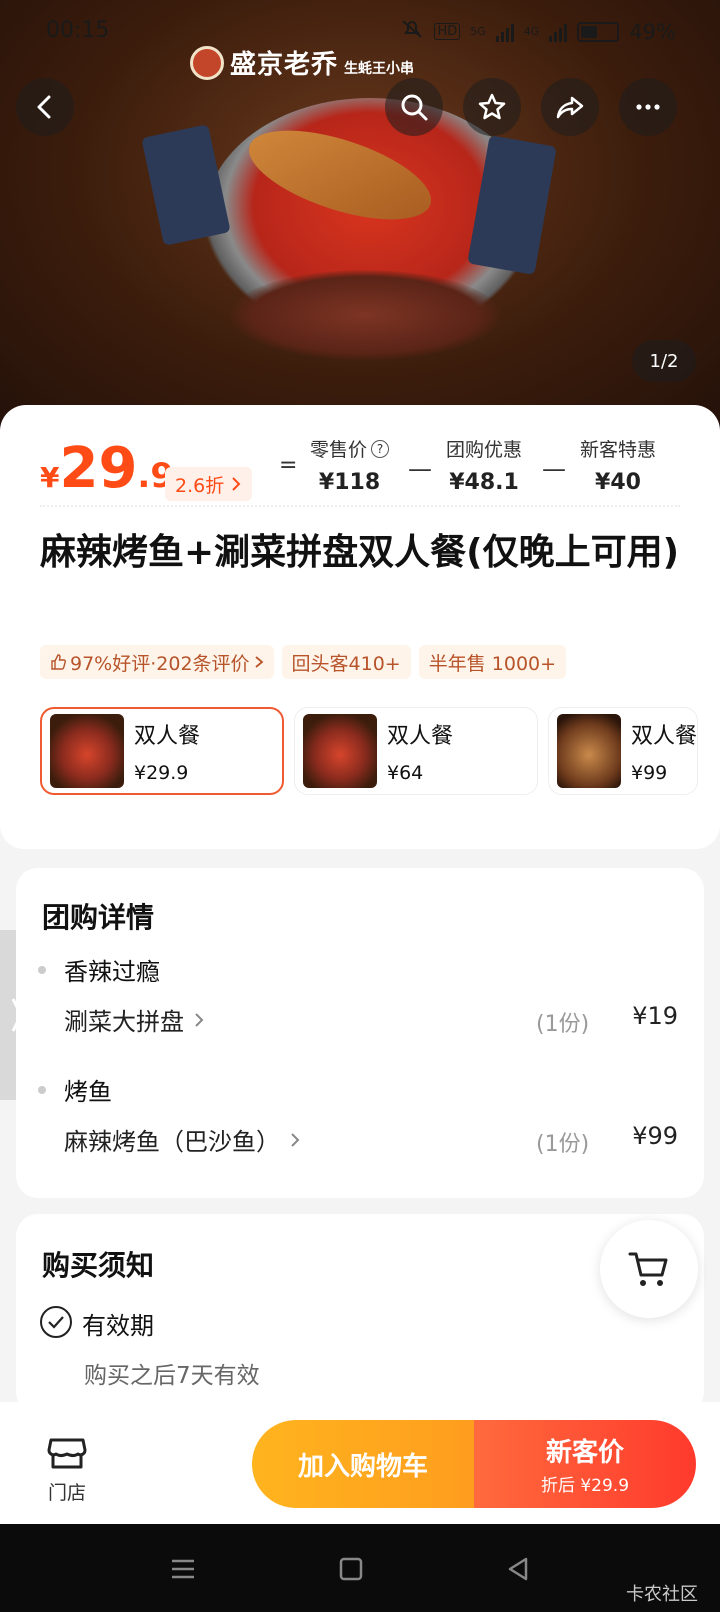 This screenshot has height=1612, width=720. Describe the element at coordinates (360, 552) in the screenshot. I see `product-title: 麻辣烤鱼+涮菜拼盘双人餐(仅晚上可用)` at that location.